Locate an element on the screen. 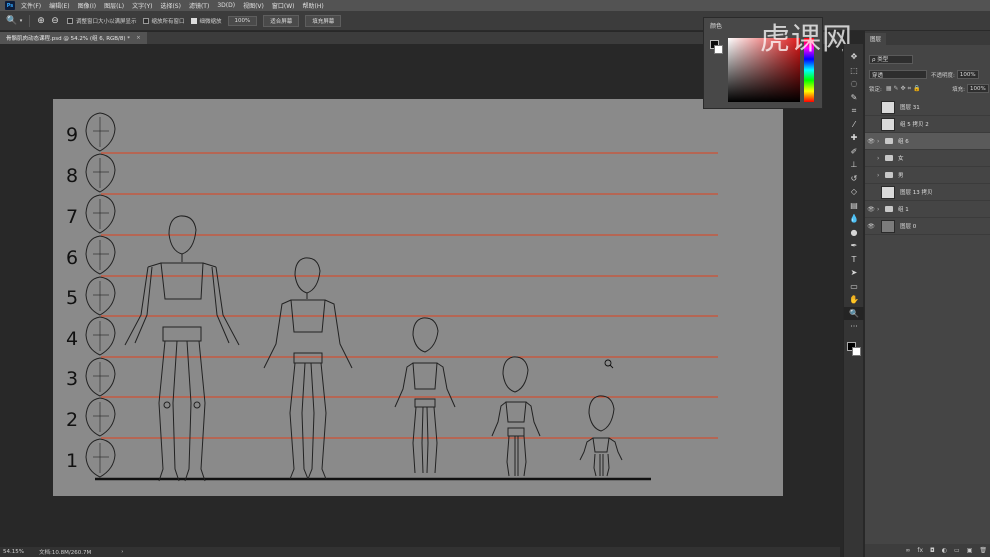  brush-tool-icon: ✐ is located at coordinates (854, 152).